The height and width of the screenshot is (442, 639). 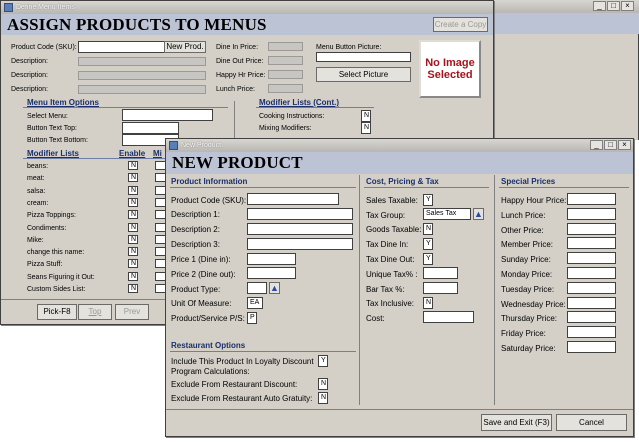 I want to click on description-label-2: Description:, so click(x=29, y=75).